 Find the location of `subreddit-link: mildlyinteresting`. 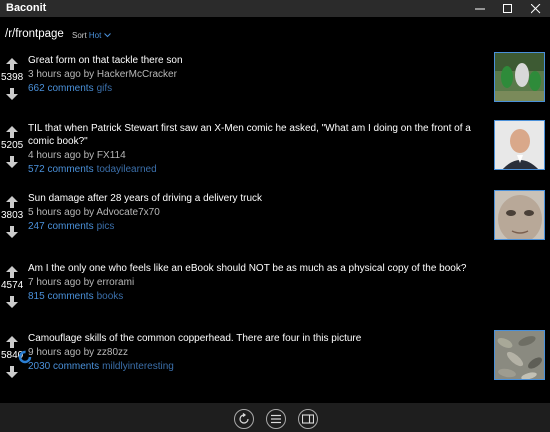

subreddit-link: mildlyinteresting is located at coordinates (138, 366).